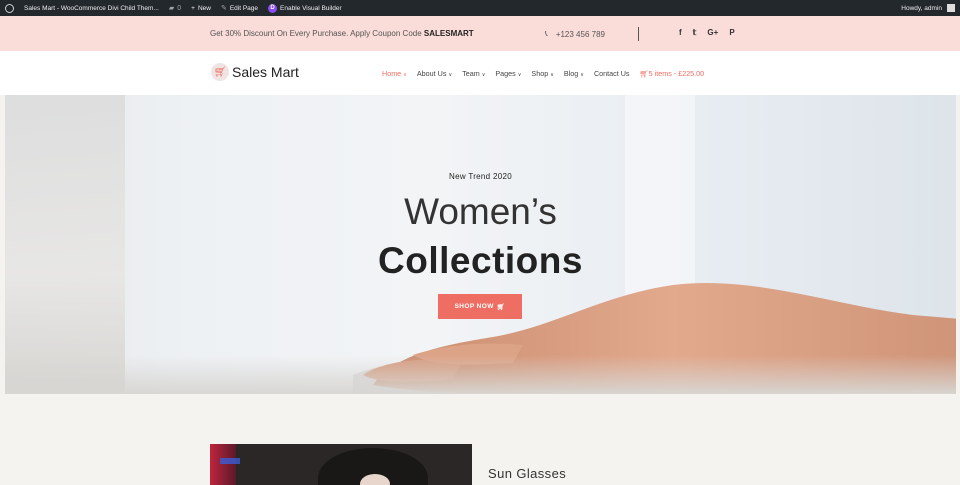  I want to click on nav-label: Home, so click(392, 73).